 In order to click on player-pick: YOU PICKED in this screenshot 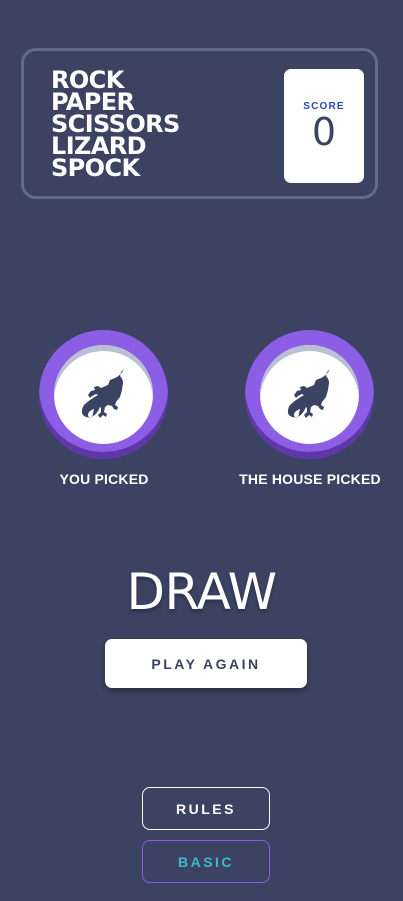, I will do `click(104, 408)`.